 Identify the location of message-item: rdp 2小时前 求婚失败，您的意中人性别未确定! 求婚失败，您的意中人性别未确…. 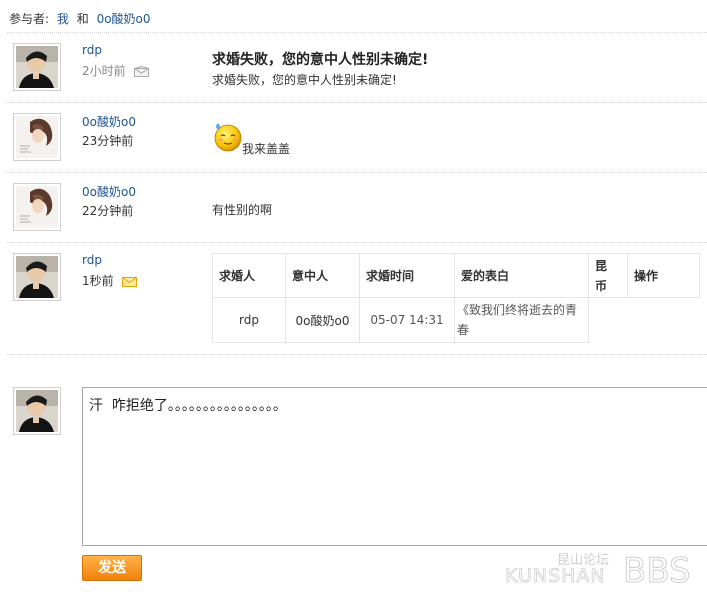
(357, 68).